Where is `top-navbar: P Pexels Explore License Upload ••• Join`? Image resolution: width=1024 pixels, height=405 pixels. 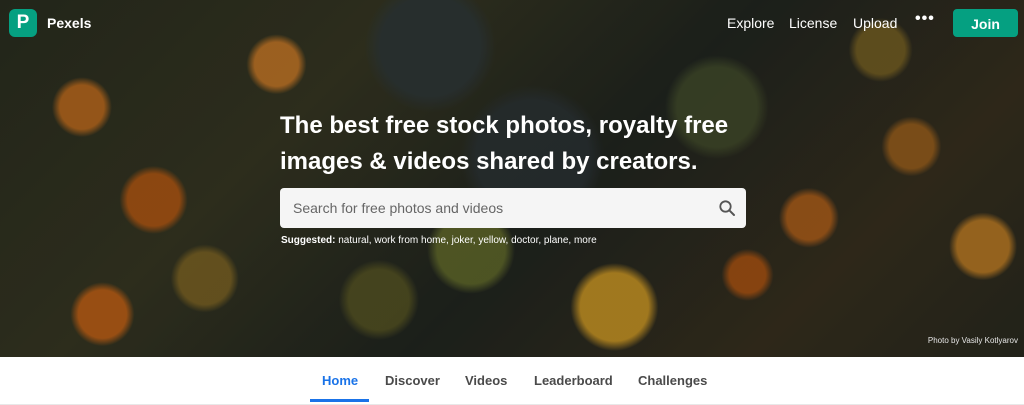
top-navbar: P Pexels Explore License Upload ••• Join is located at coordinates (512, 23).